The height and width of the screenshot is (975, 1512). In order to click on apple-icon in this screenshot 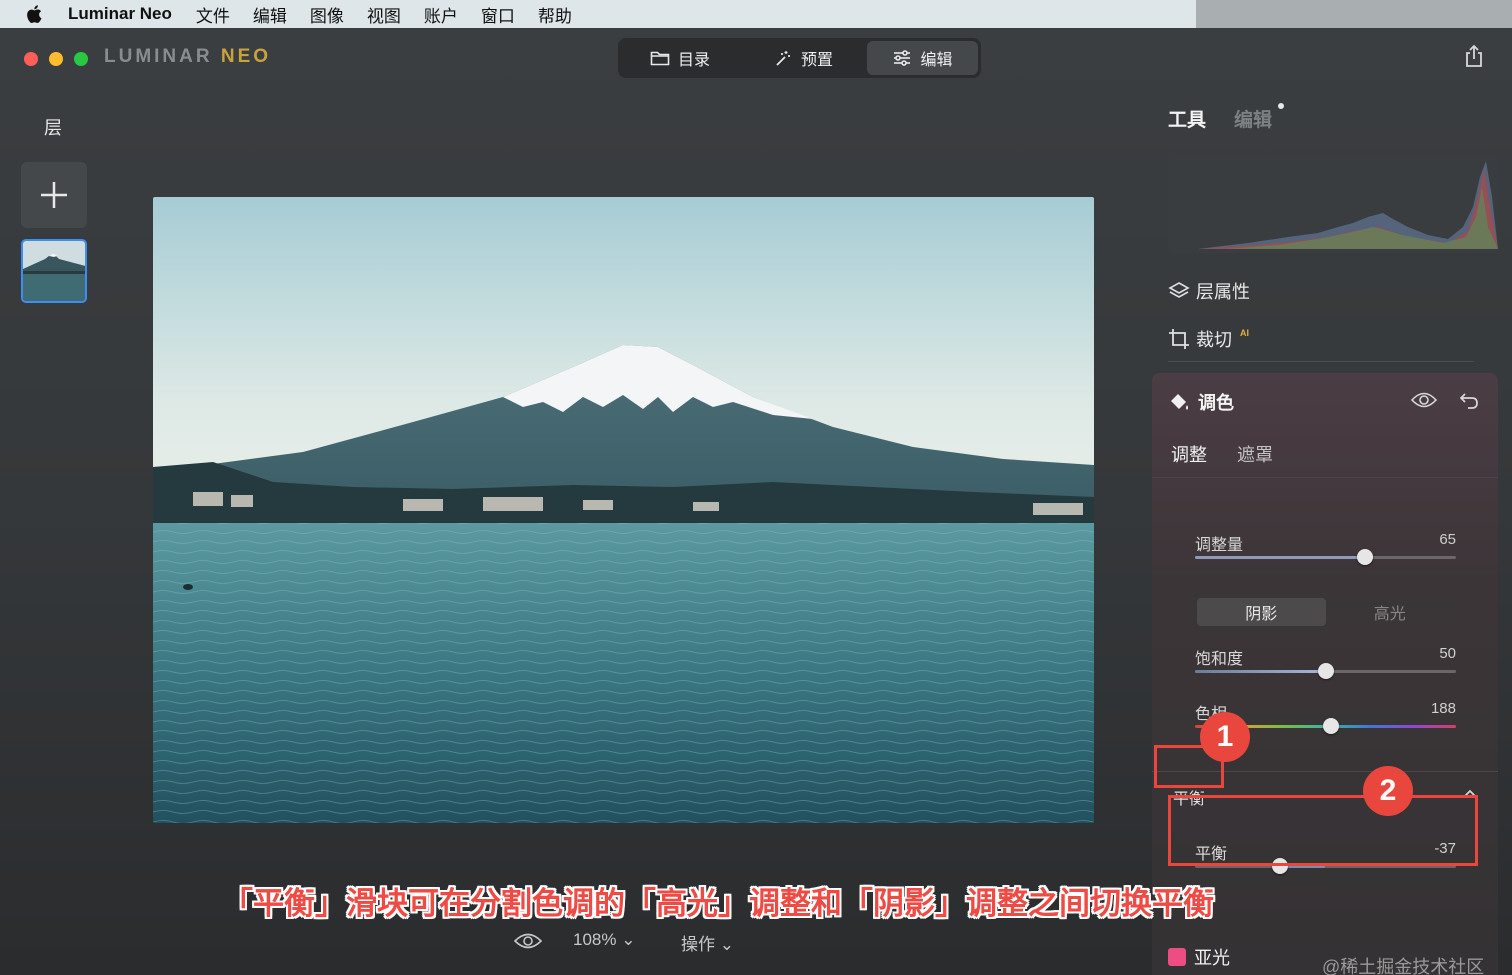, I will do `click(35, 14)`.